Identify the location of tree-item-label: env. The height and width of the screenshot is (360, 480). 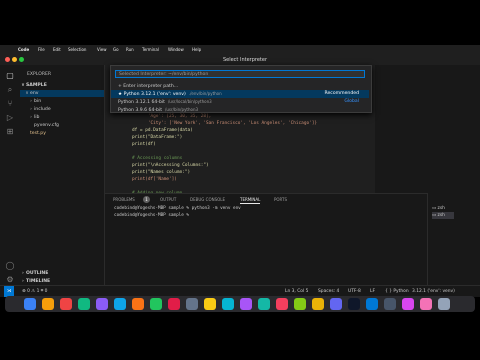
(34, 93).